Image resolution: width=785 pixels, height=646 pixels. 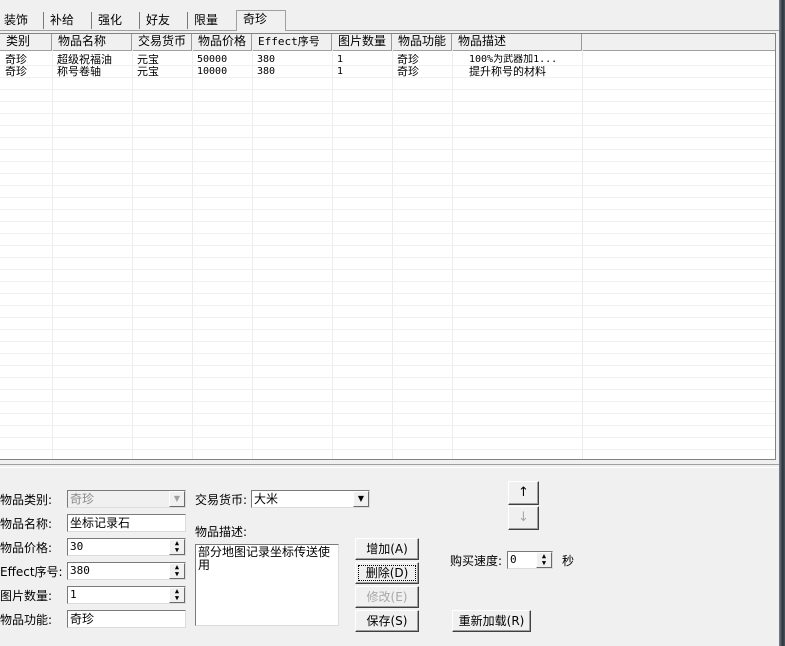 What do you see at coordinates (126, 499) in the screenshot?
I see `category-combobox: 奇珍 ▼` at bounding box center [126, 499].